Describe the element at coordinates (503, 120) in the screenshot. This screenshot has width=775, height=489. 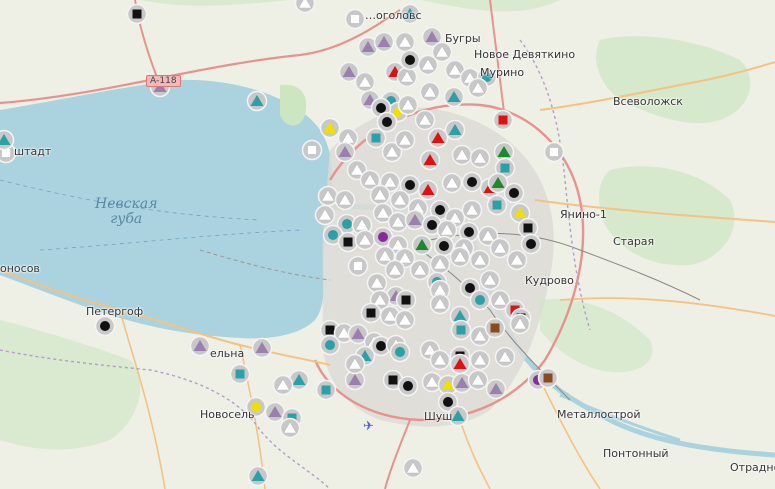
I see `marker-red-square` at that location.